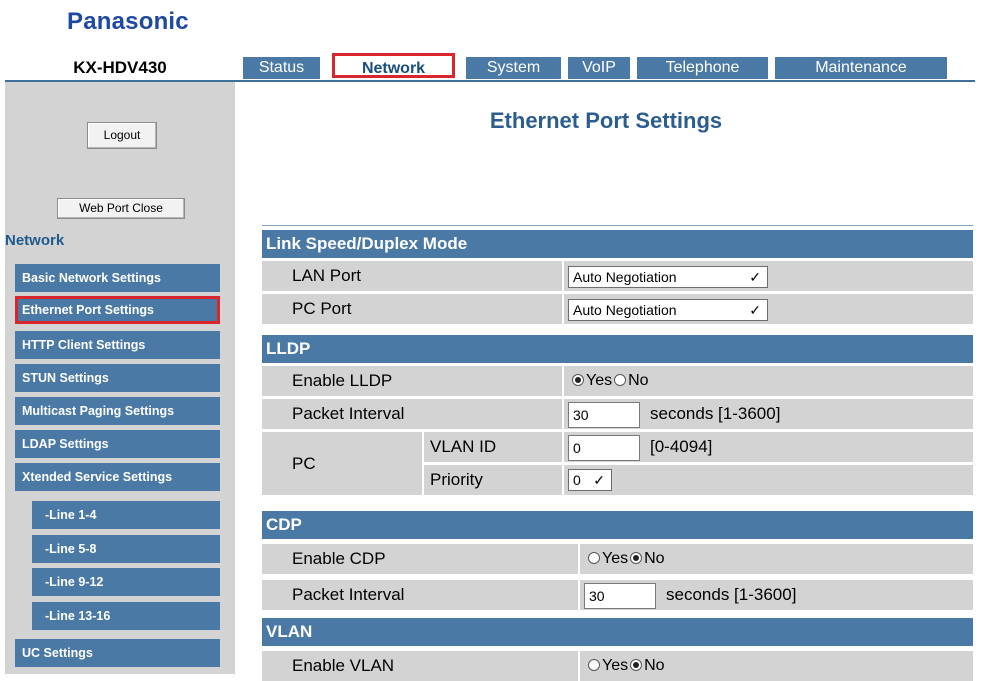 This screenshot has width=992, height=681. What do you see at coordinates (681, 446) in the screenshot?
I see `vlan-id-hint: [0-4094]` at bounding box center [681, 446].